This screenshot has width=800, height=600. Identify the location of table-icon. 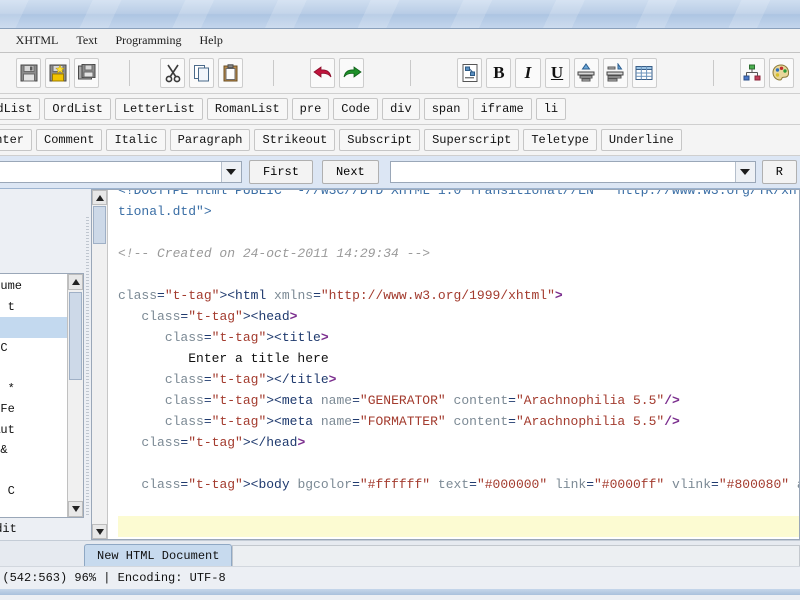
(644, 73).